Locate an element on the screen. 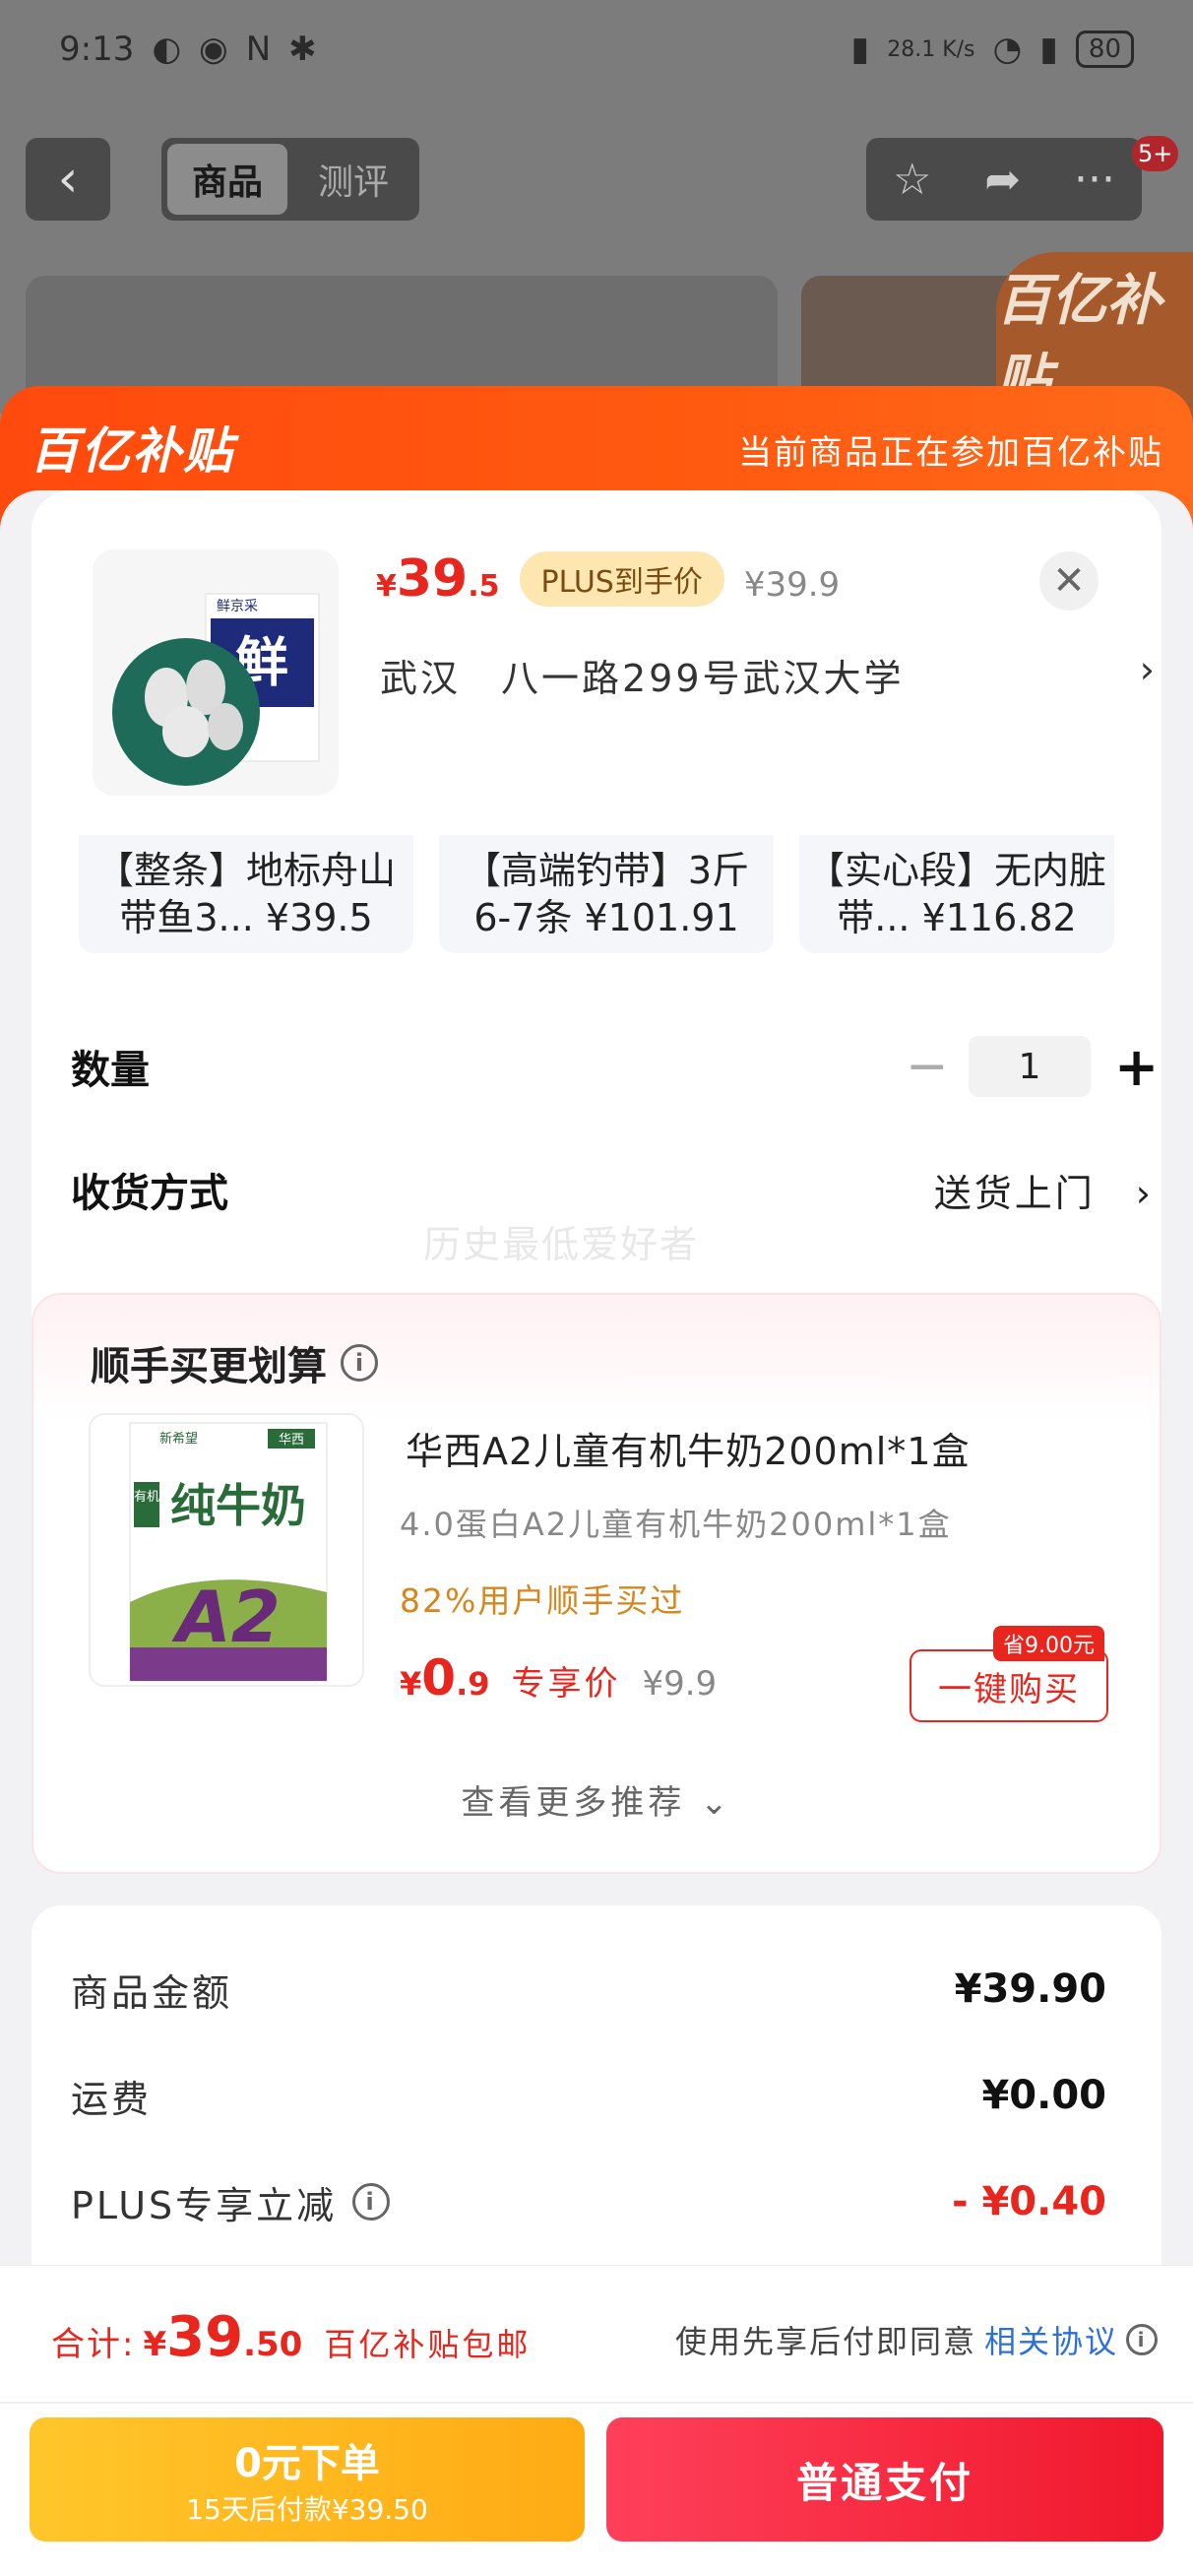 This screenshot has width=1193, height=2576. back-button: ‹ is located at coordinates (68, 179).